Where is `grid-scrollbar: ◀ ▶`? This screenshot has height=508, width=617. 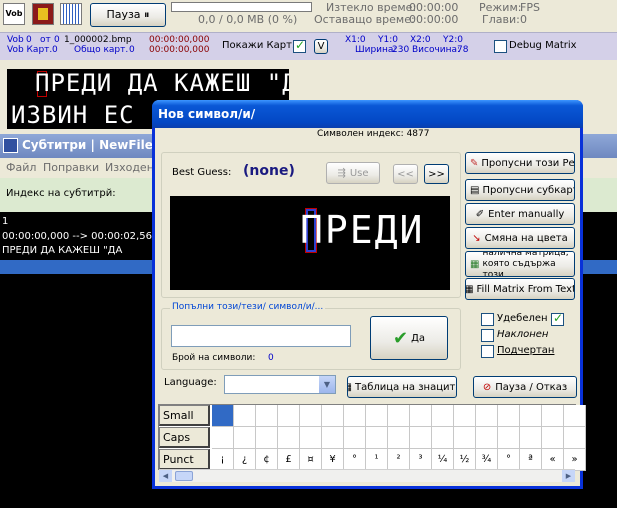 grid-scrollbar: ◀ ▶ is located at coordinates (367, 475).